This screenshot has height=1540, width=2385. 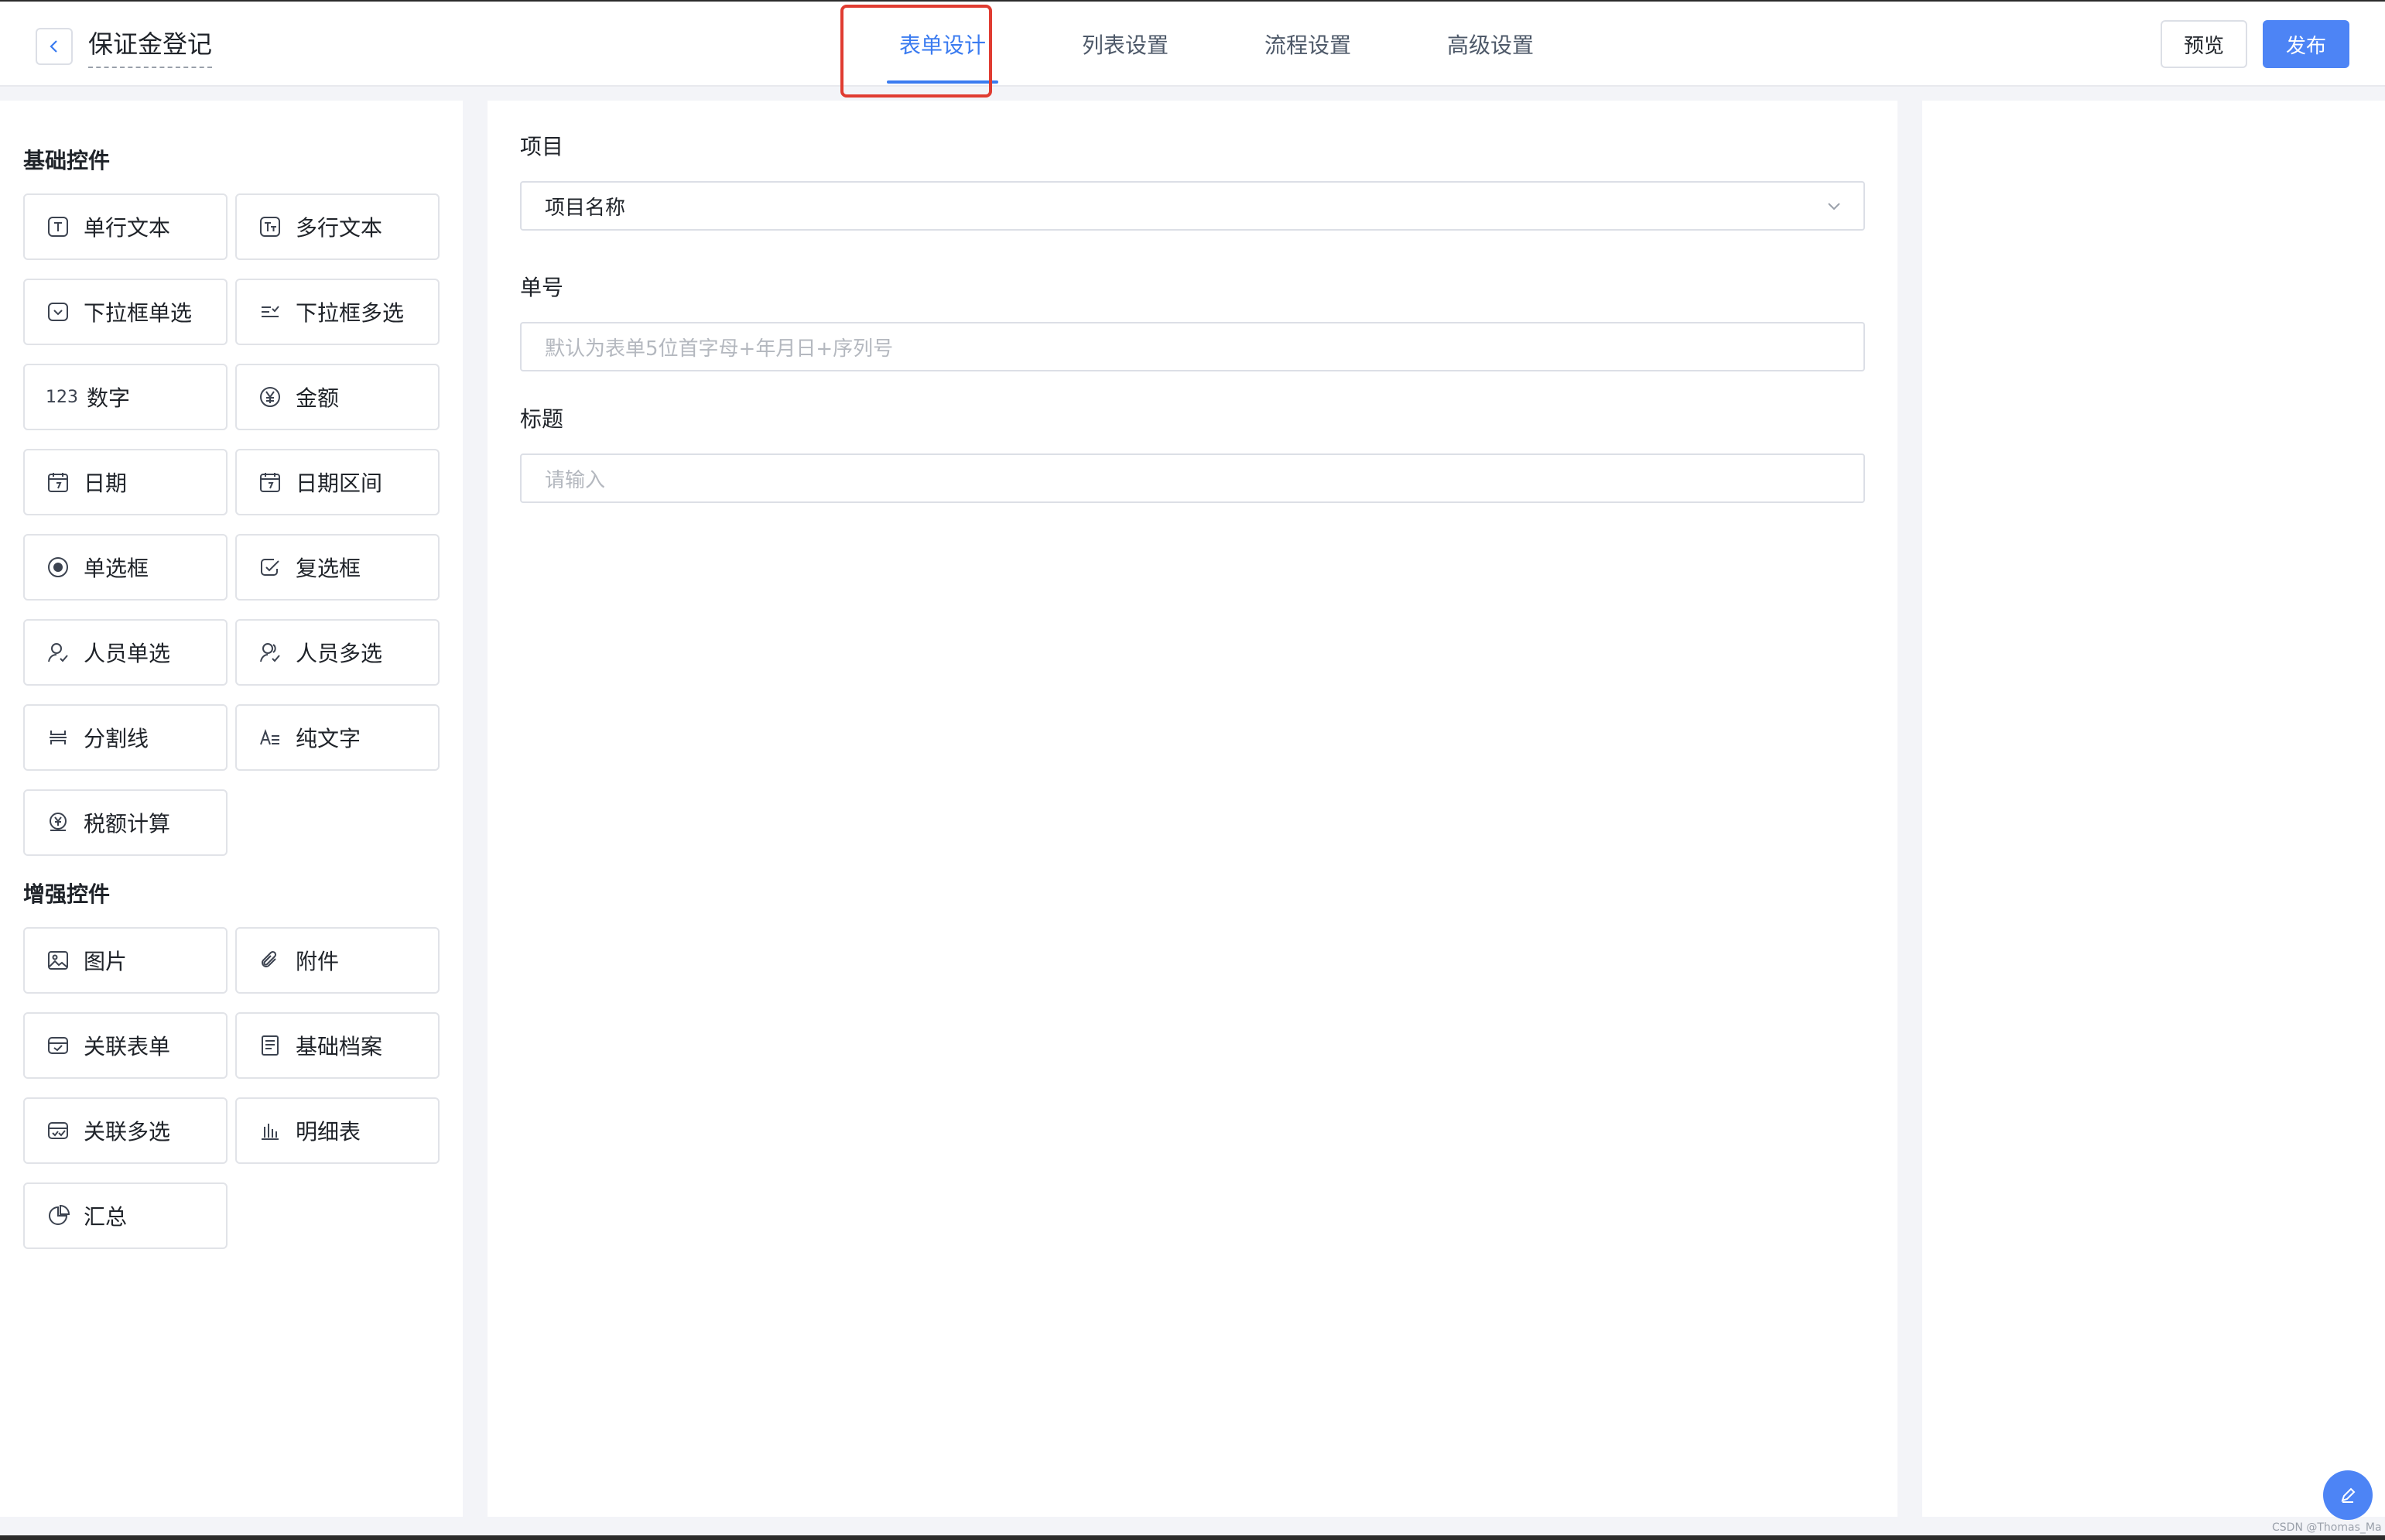 I want to click on control-label: 下拉框单选, so click(x=138, y=313).